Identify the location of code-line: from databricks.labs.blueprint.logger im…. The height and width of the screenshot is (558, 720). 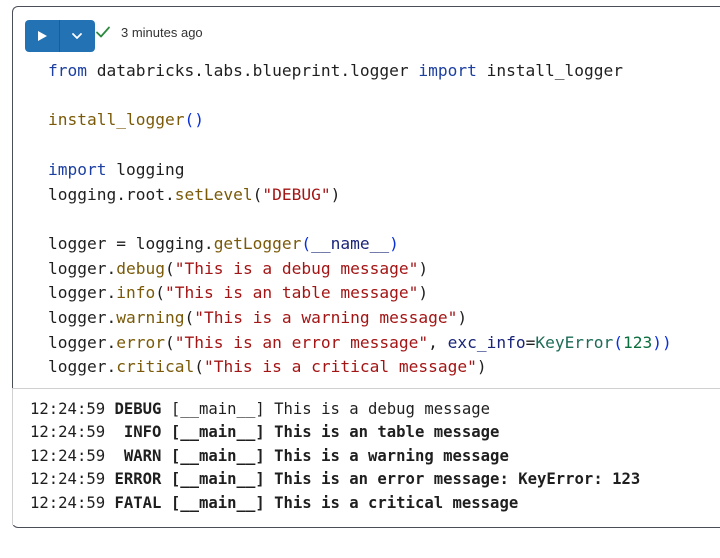
(336, 70).